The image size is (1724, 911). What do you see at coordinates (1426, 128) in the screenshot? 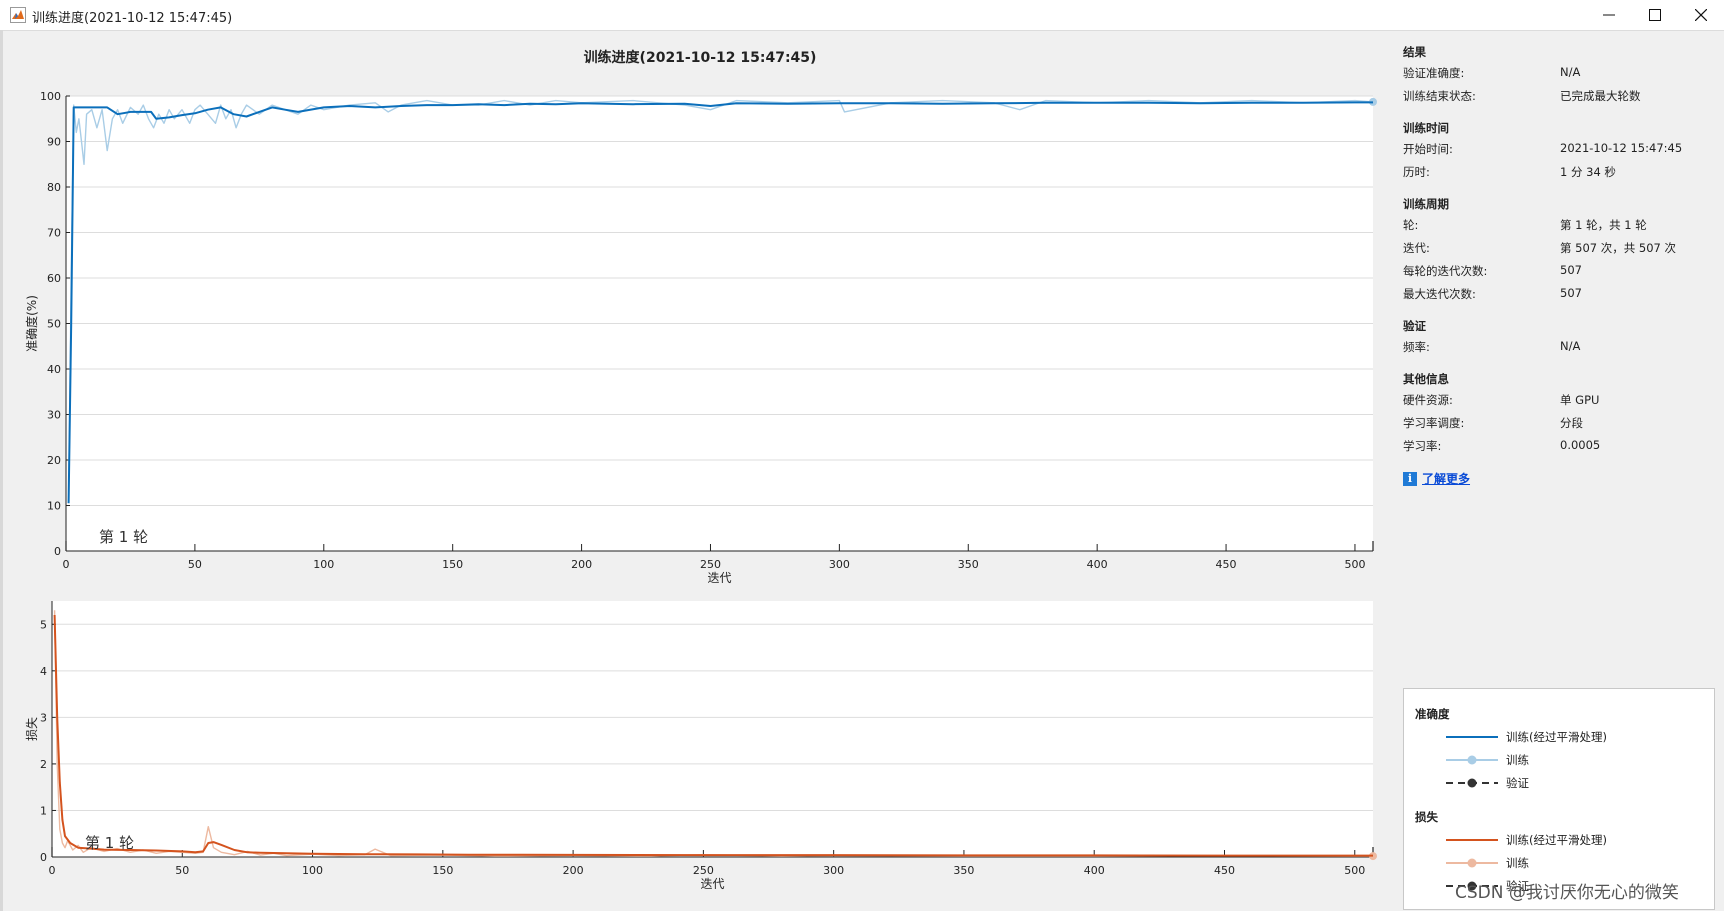
I see `time-heading: 训练时间` at bounding box center [1426, 128].